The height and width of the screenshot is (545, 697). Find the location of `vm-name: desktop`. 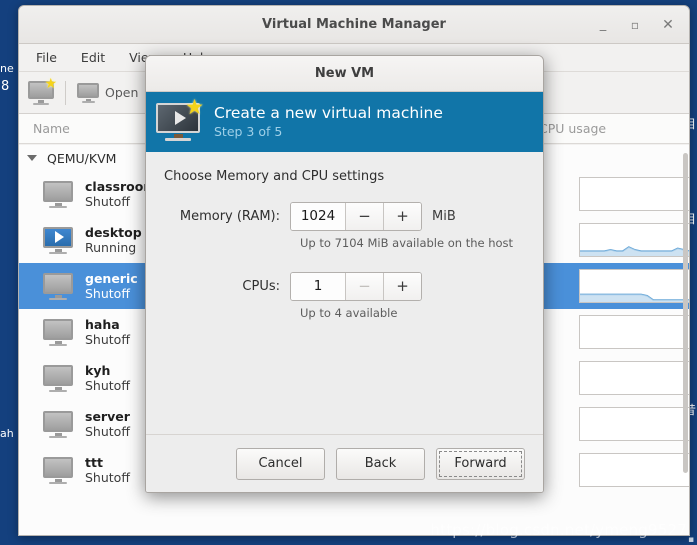

vm-name: desktop is located at coordinates (113, 232).